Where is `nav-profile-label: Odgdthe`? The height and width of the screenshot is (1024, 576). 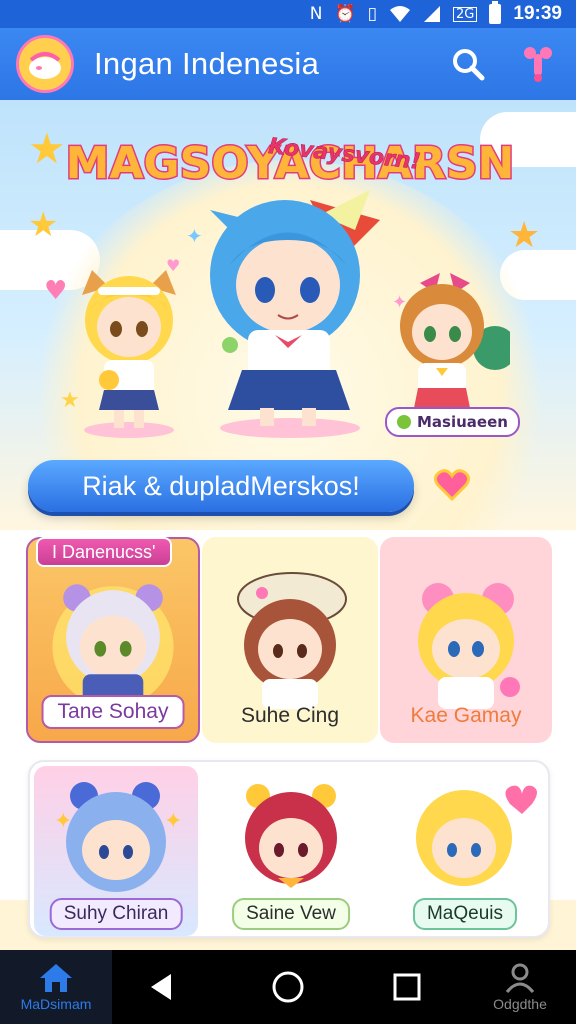 nav-profile-label: Odgdthe is located at coordinates (520, 1004).